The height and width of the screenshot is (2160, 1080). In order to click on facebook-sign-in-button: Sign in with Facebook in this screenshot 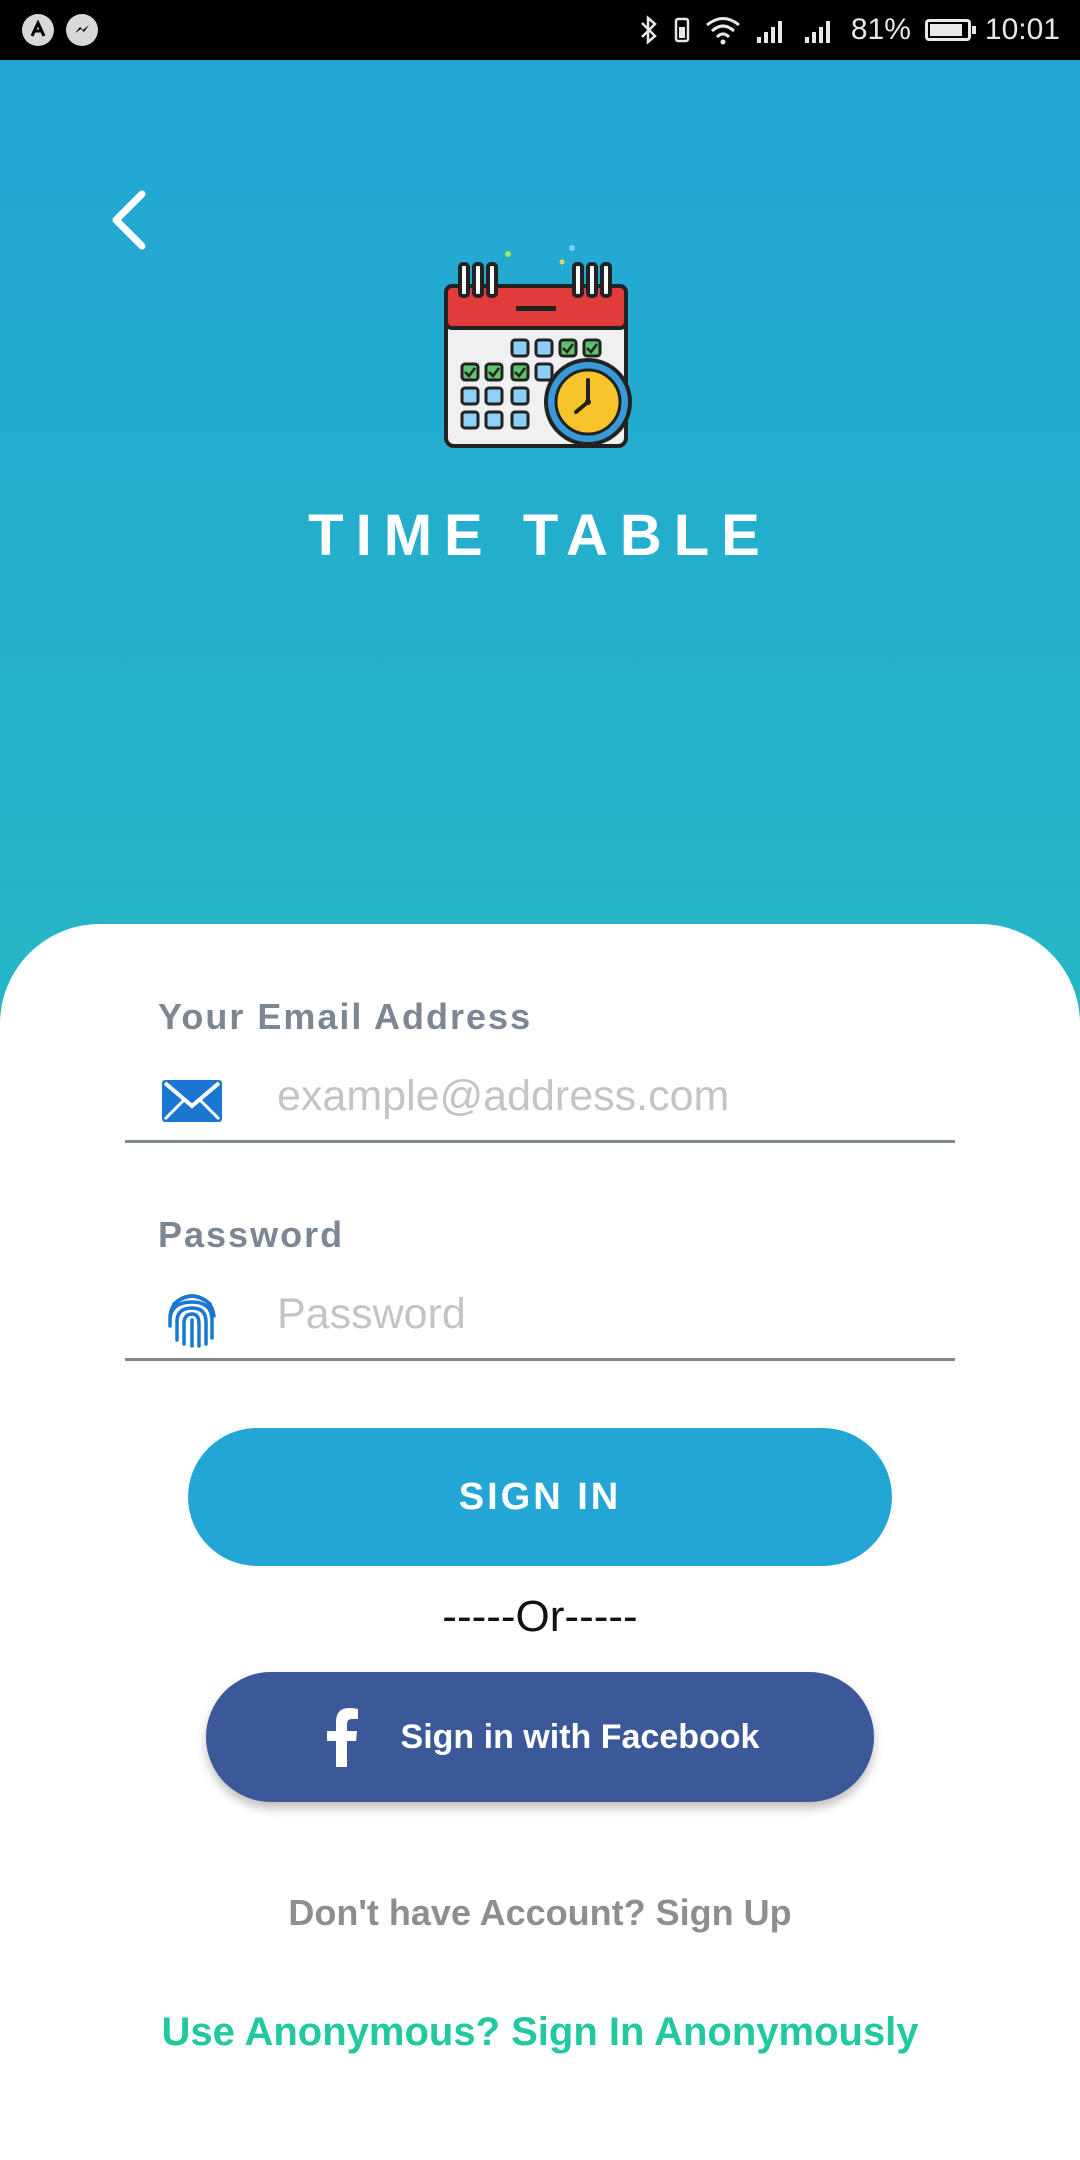, I will do `click(540, 1737)`.